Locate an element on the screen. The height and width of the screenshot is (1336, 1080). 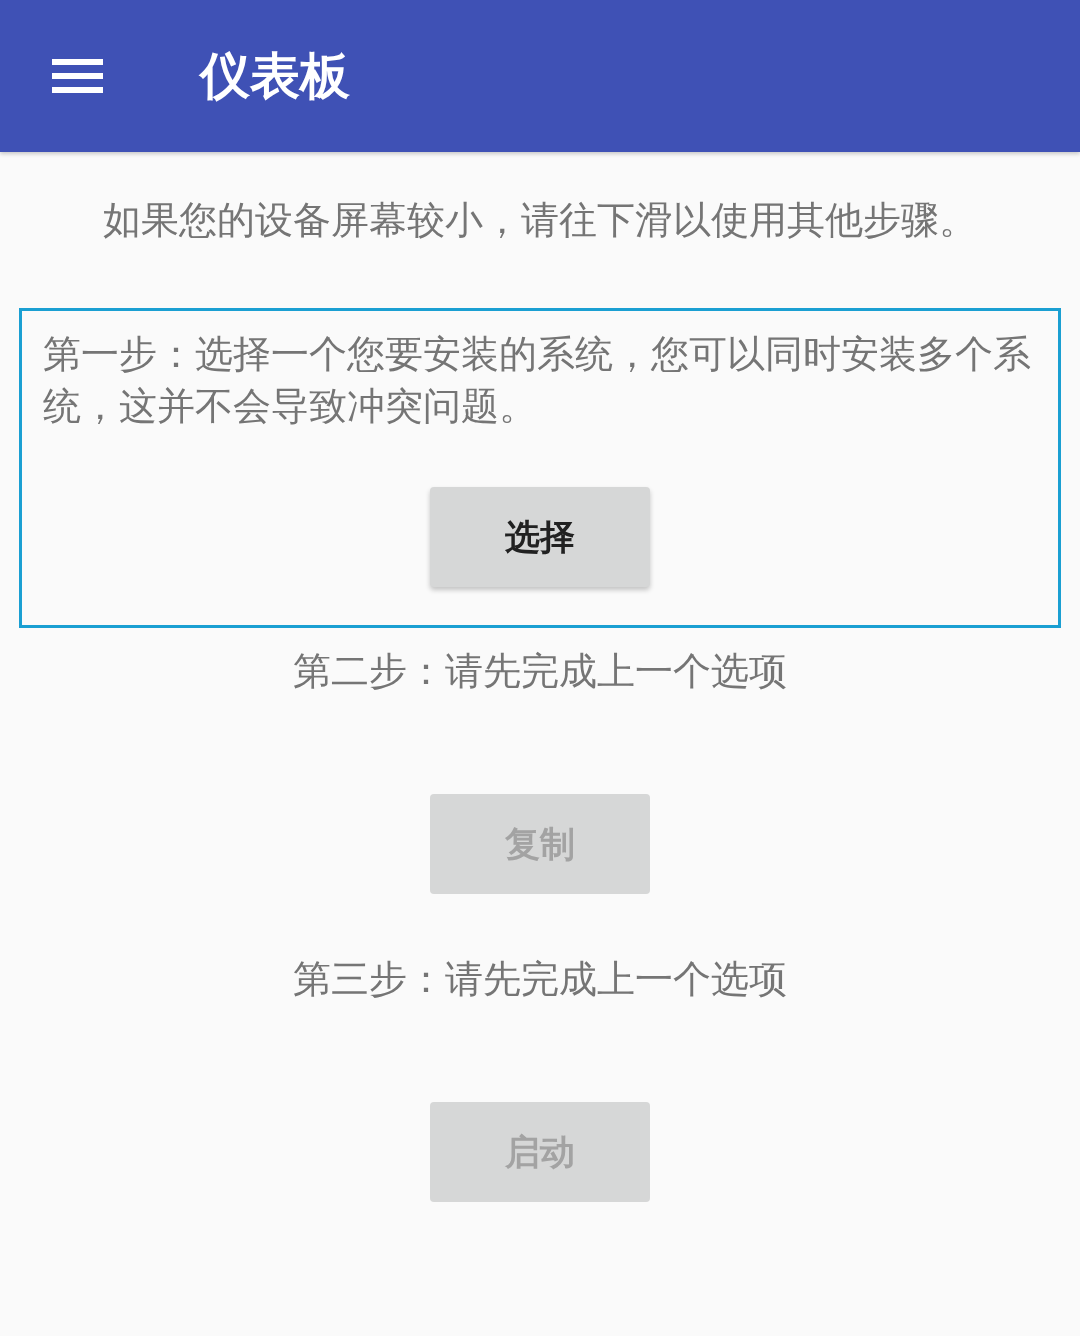
hint-text: 如果您的设备屏幕较小，请往下滑以使用其他步骤。 is located at coordinates (540, 220).